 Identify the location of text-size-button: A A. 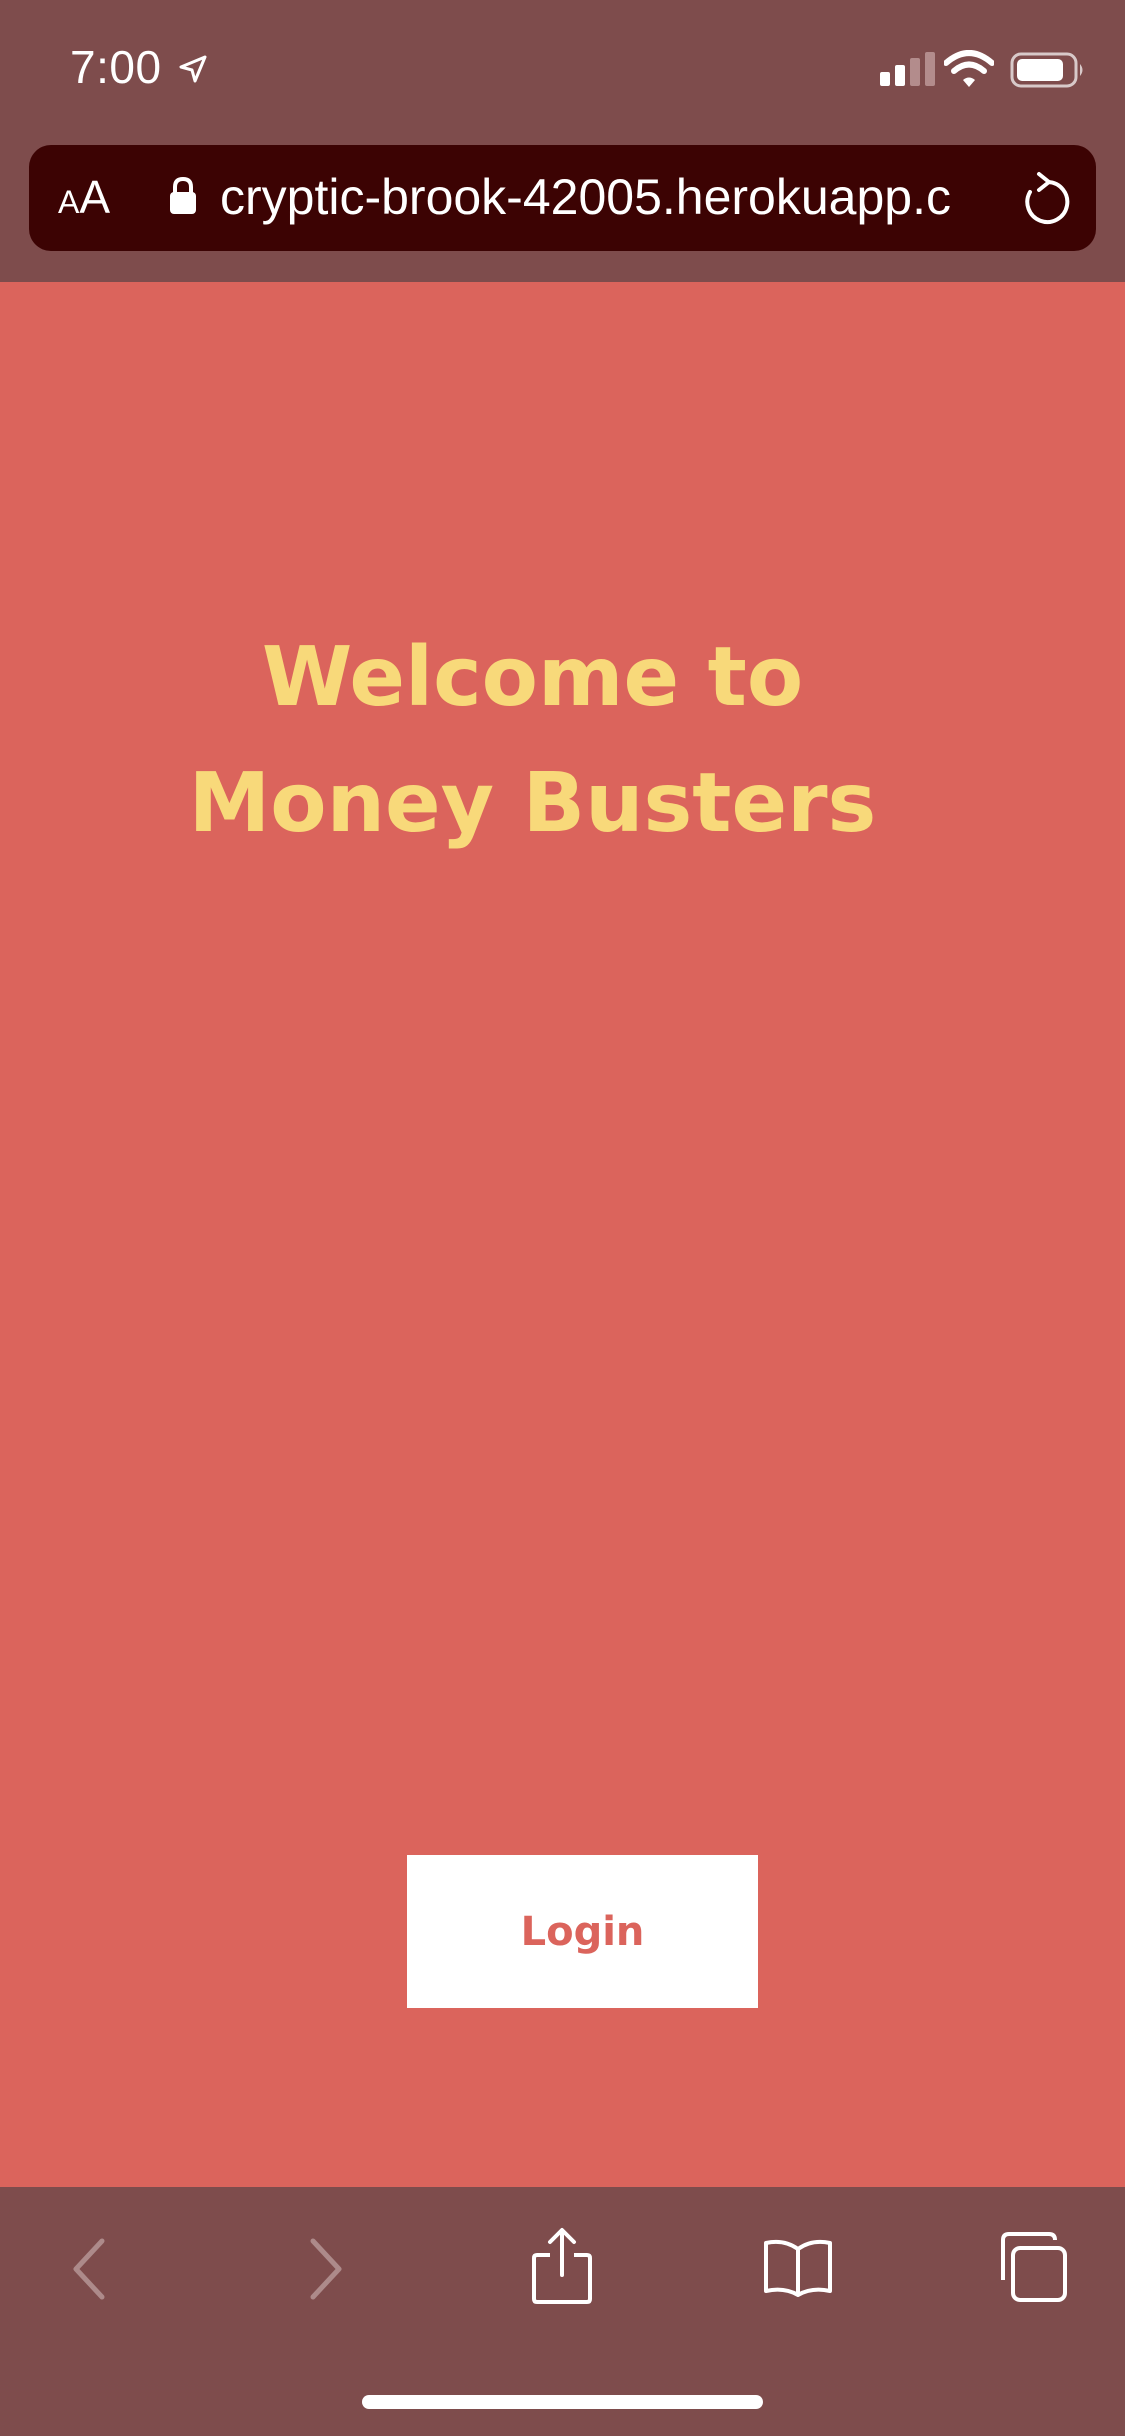
(84, 200).